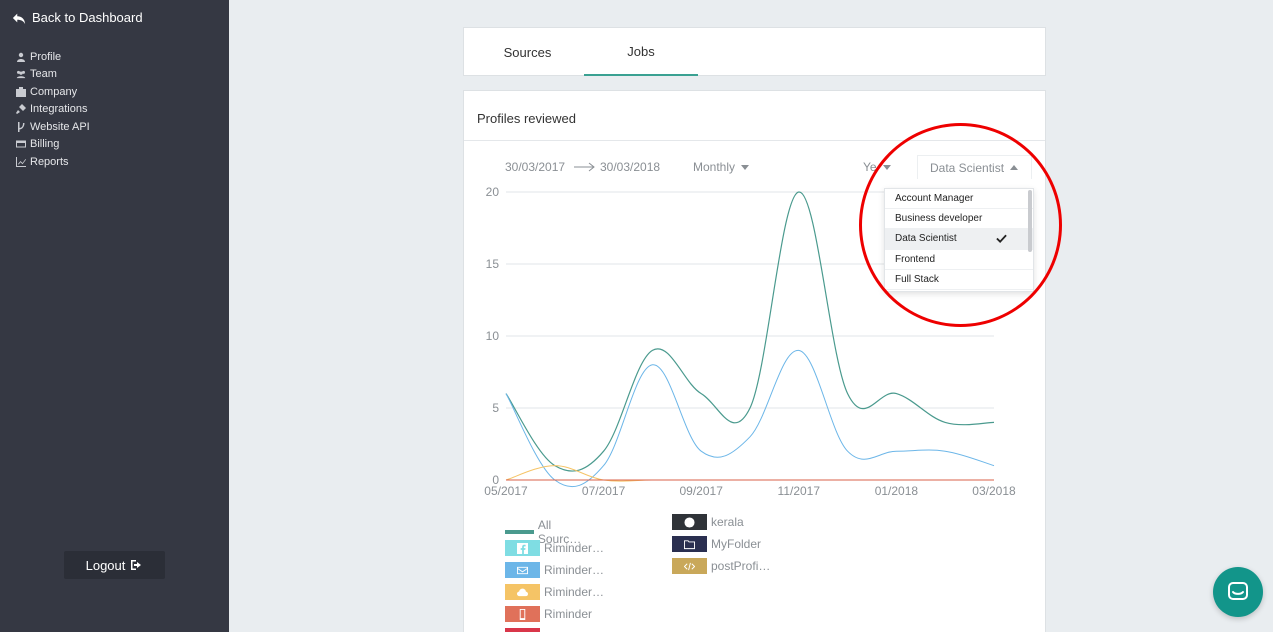 This screenshot has height=632, width=1273. Describe the element at coordinates (994, 491) in the screenshot. I see `x-tick-label: 03/2018` at that location.